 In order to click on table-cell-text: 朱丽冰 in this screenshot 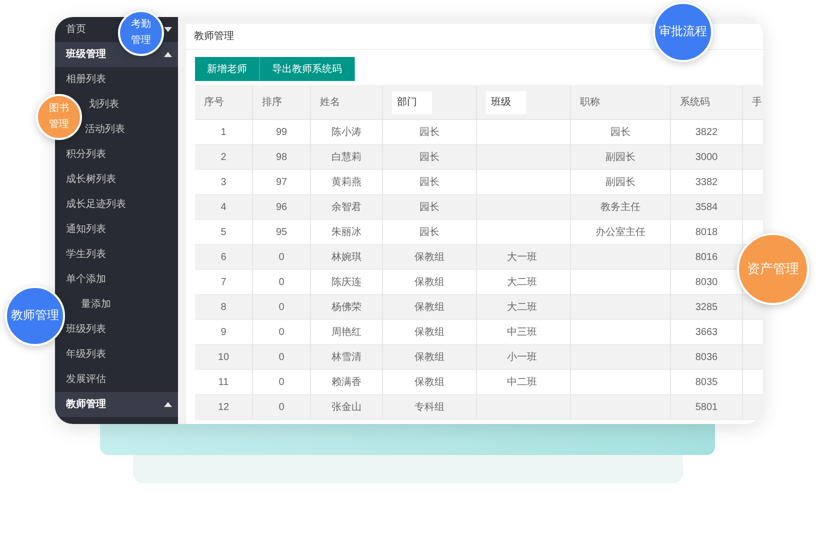, I will do `click(347, 233)`.